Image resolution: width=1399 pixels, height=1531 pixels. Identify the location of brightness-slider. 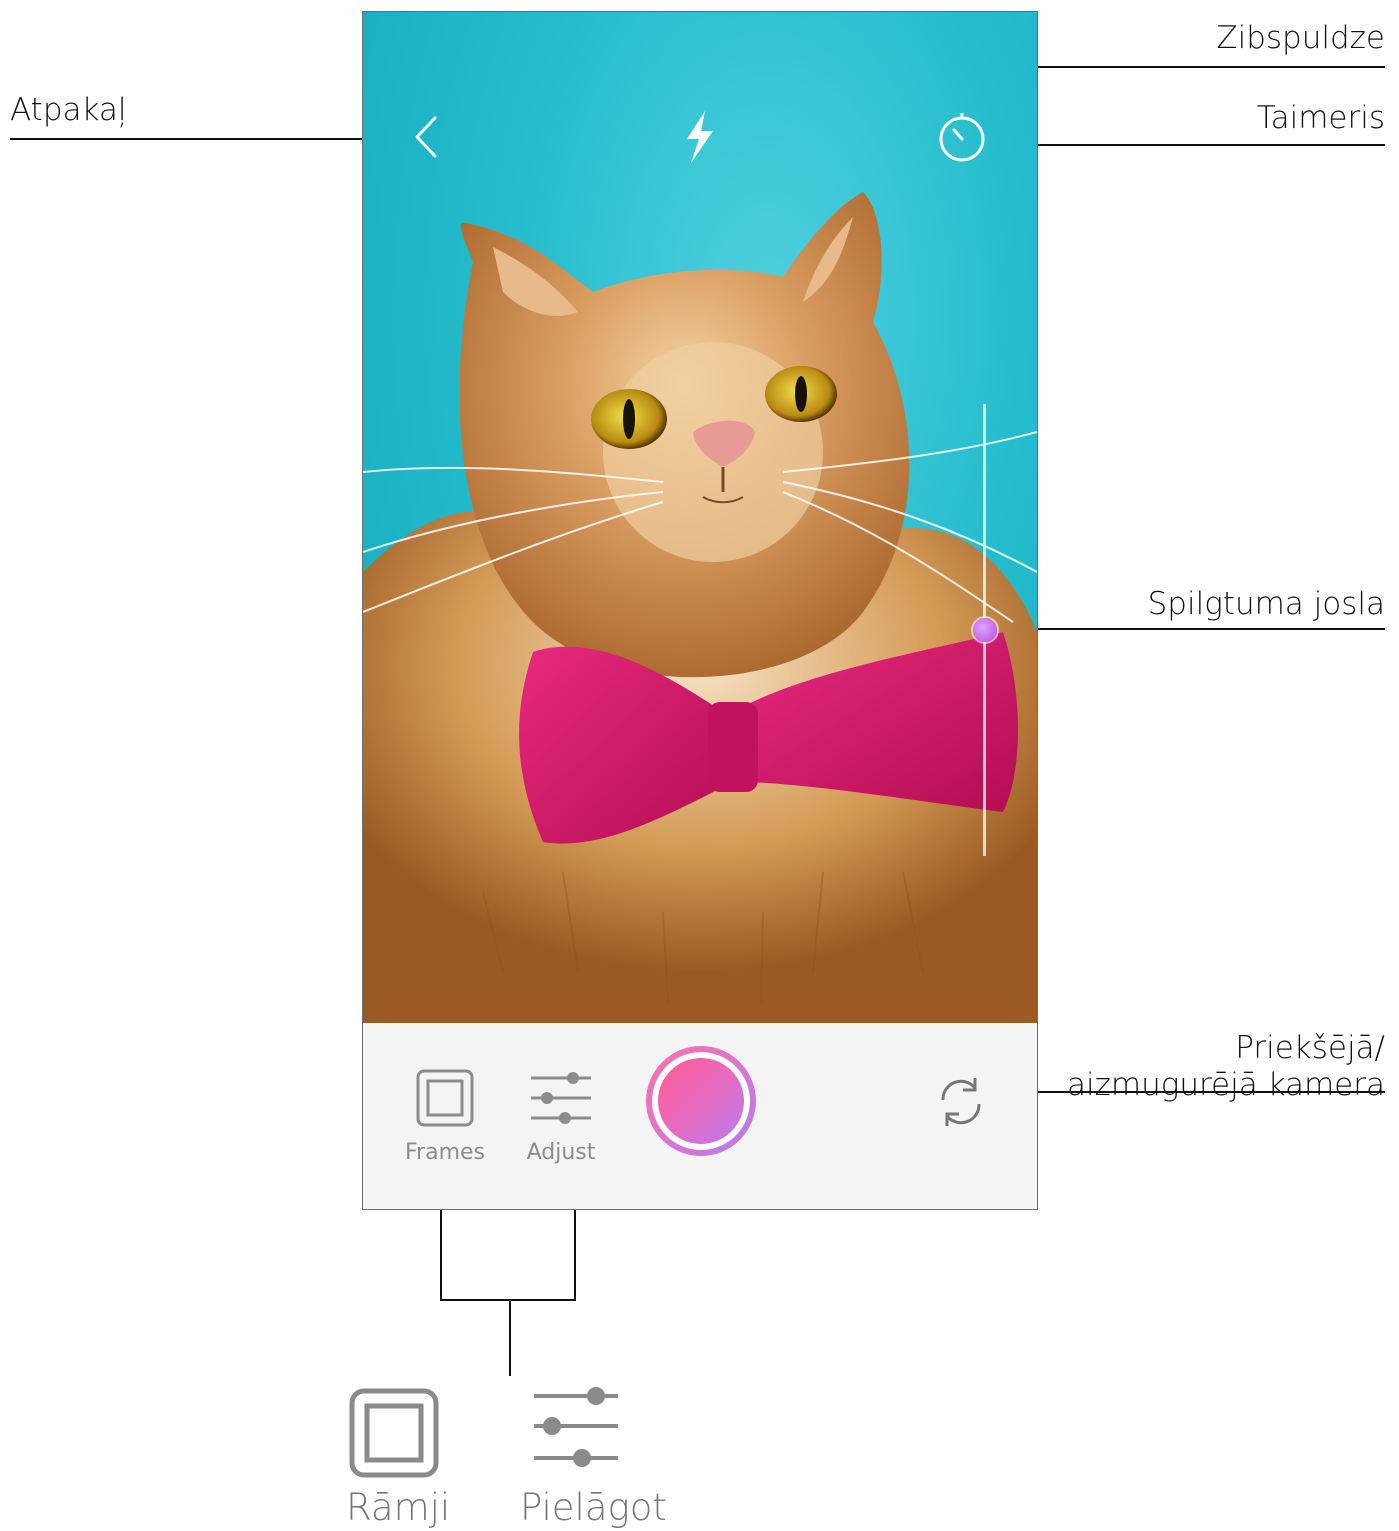
(985, 630).